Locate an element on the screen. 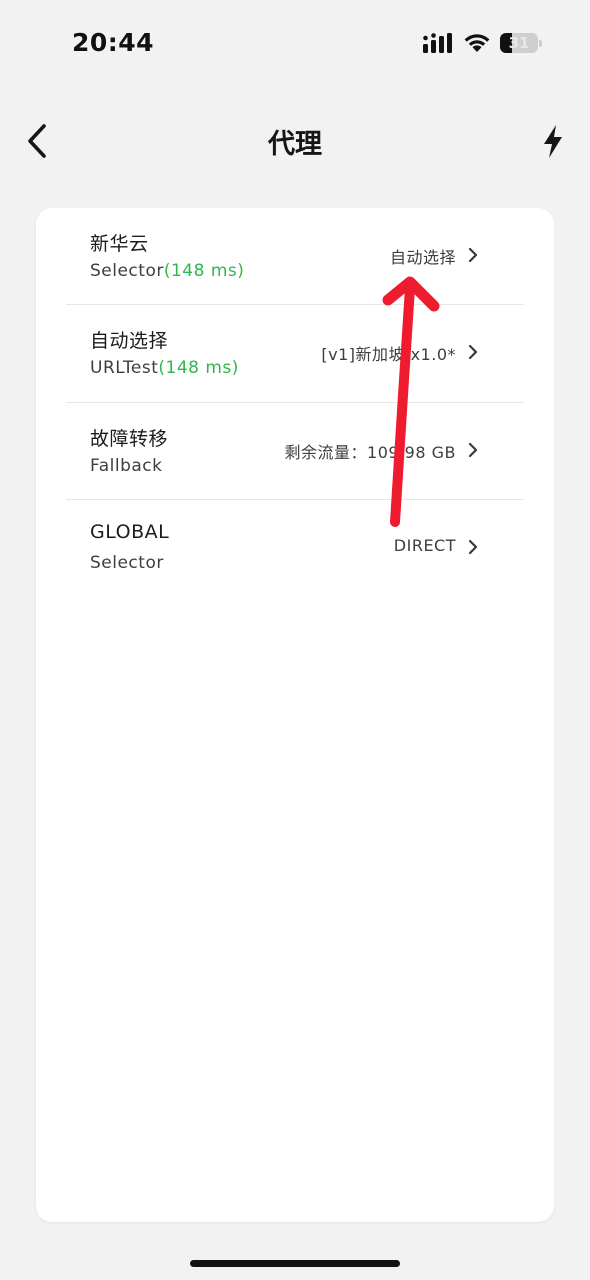 This screenshot has width=590, height=1280. proxy-group-type: Selector is located at coordinates (127, 563).